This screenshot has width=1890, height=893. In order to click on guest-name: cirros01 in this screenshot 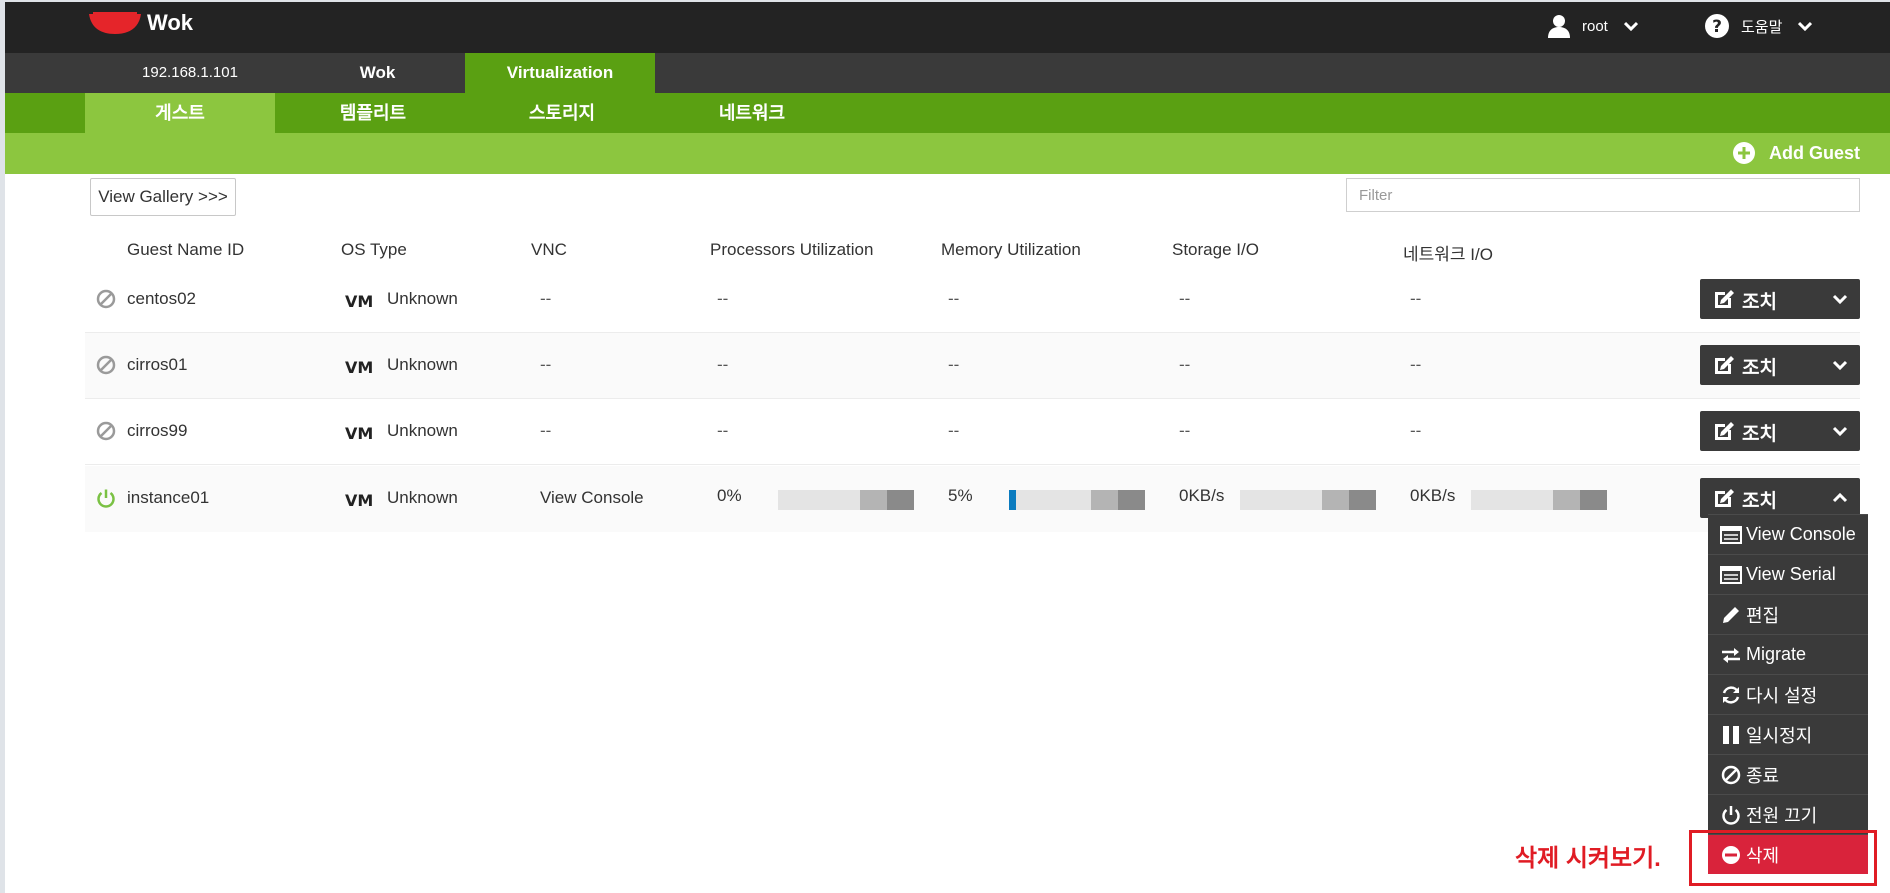, I will do `click(157, 364)`.